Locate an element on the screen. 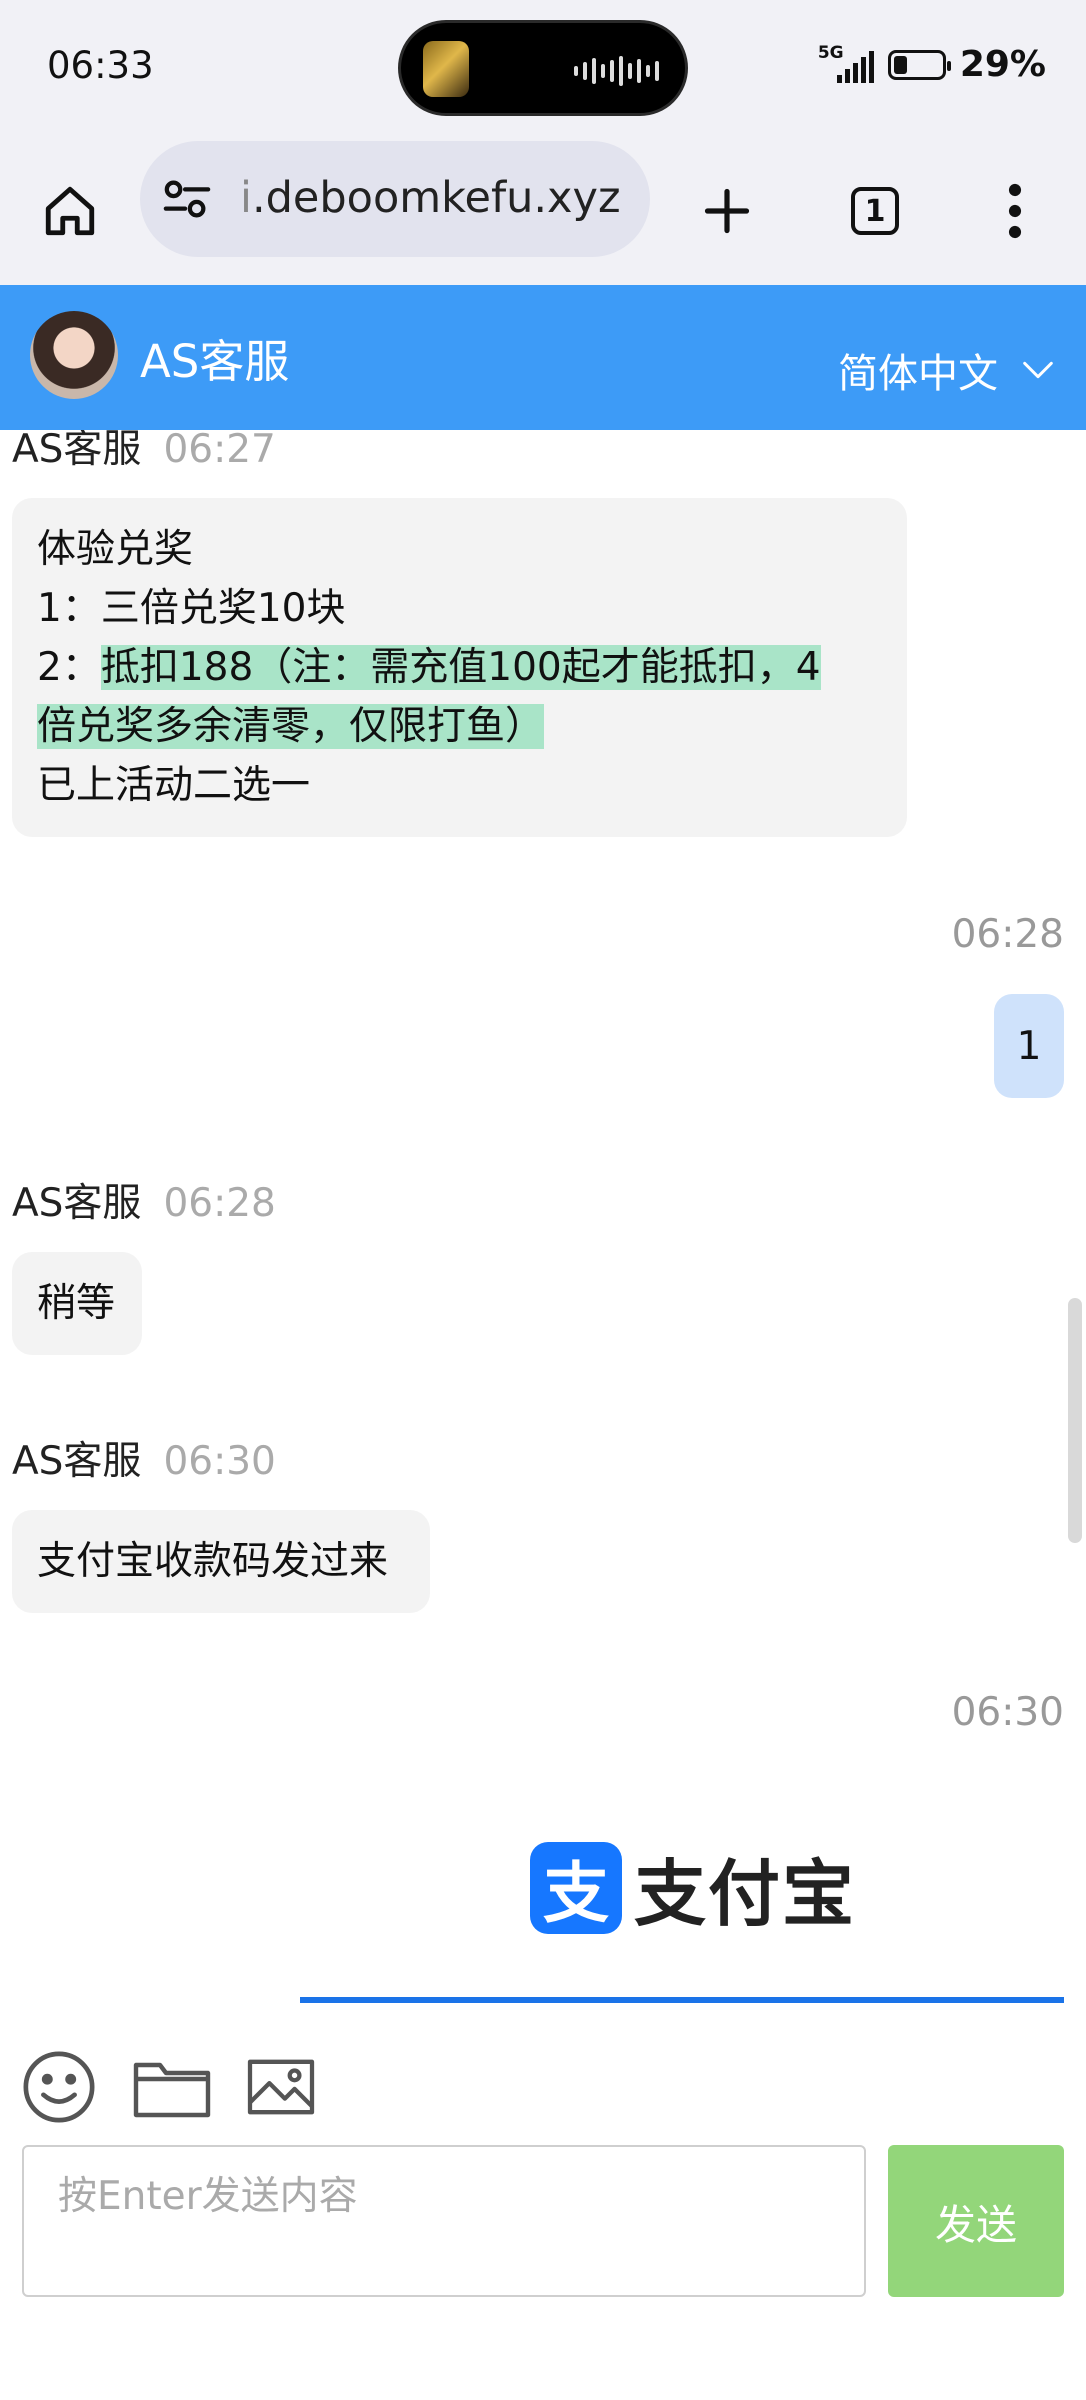 This screenshot has width=1086, height=2400. input-toolbar is located at coordinates (168, 2087).